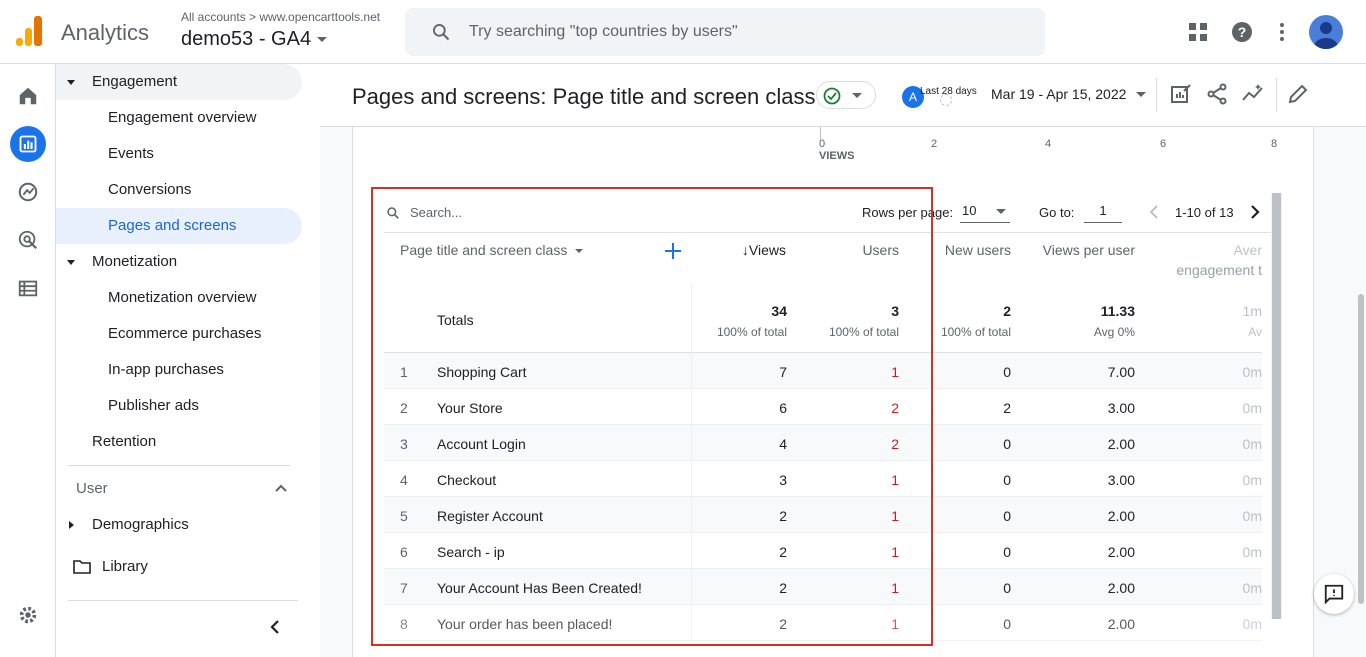  Describe the element at coordinates (1276, 406) in the screenshot. I see `table-scrollbar-thumb` at that location.